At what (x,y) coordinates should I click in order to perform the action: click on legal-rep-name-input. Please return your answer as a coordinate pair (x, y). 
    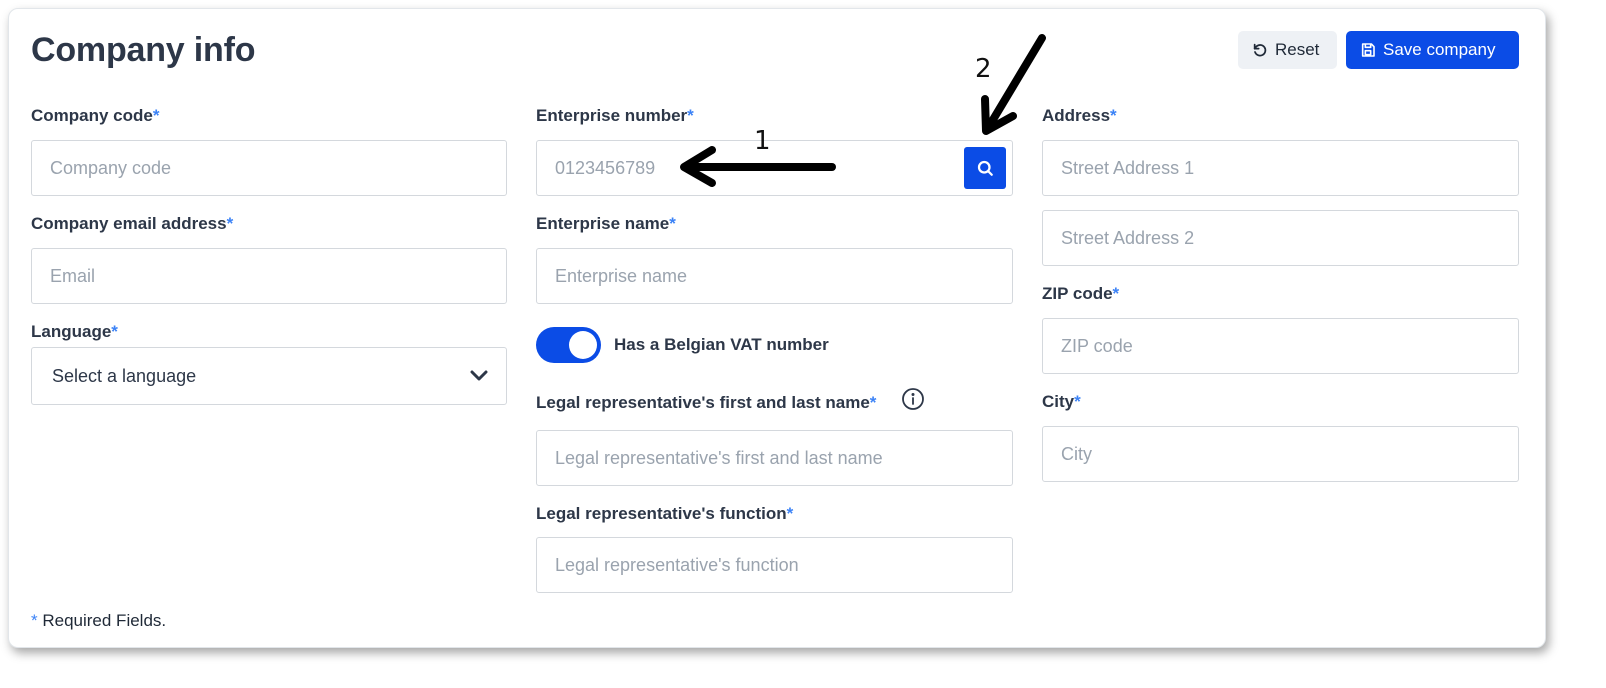
    Looking at the image, I should click on (774, 458).